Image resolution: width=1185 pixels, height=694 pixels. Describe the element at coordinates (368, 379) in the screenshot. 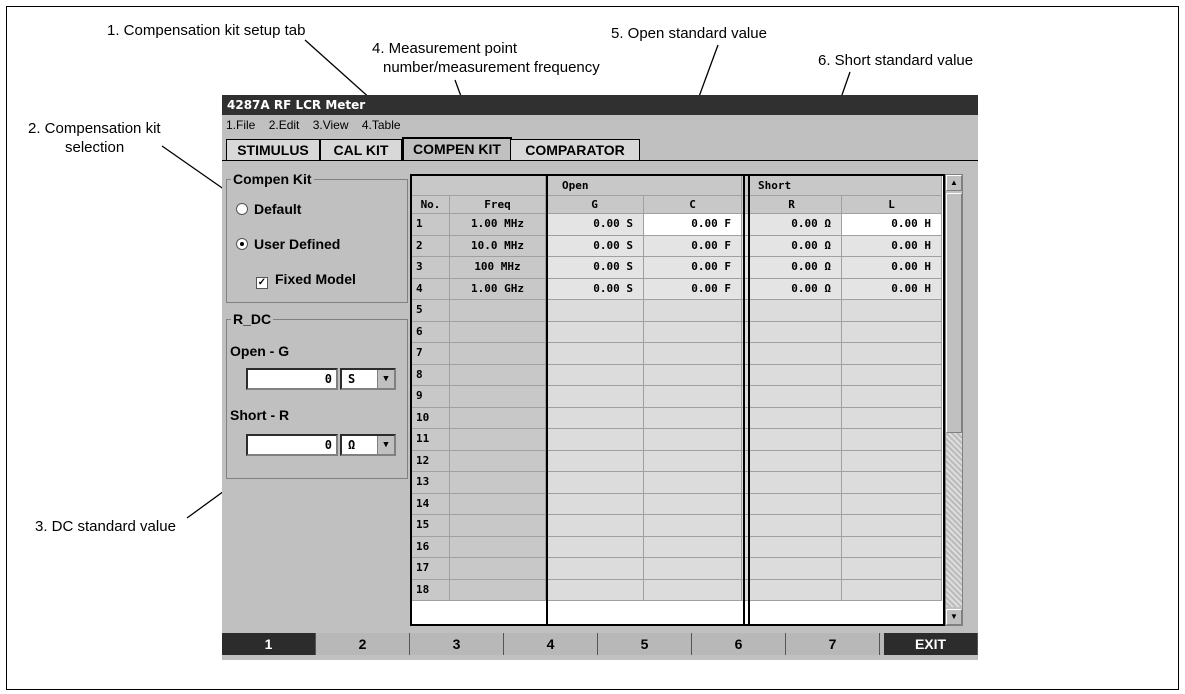

I see `open-g-unit-select: S ▼` at that location.